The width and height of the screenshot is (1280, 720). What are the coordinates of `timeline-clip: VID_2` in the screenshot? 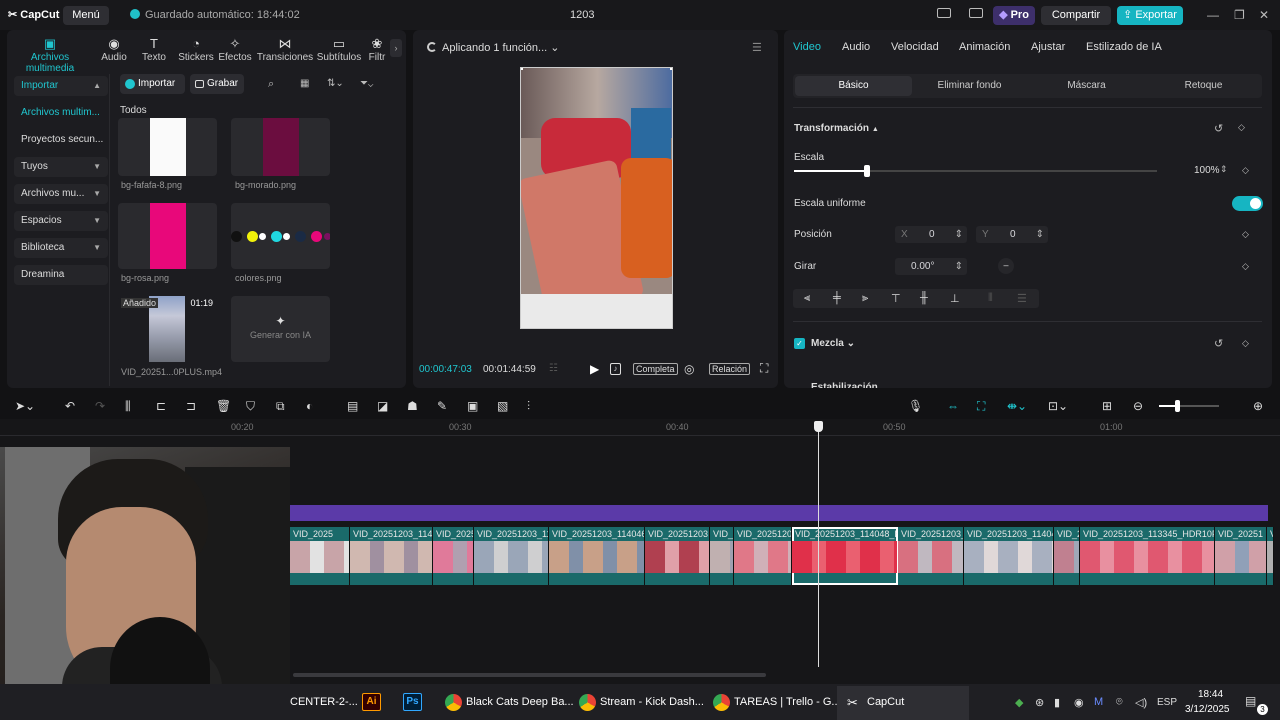 It's located at (722, 556).